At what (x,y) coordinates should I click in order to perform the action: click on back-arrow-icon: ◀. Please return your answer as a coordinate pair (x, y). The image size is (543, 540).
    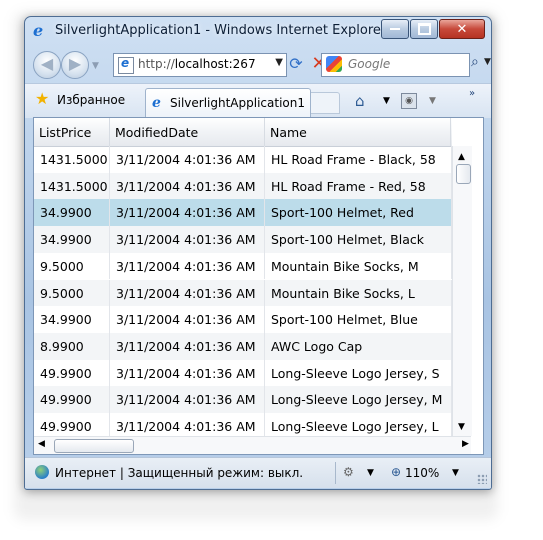
    Looking at the image, I should click on (47, 63).